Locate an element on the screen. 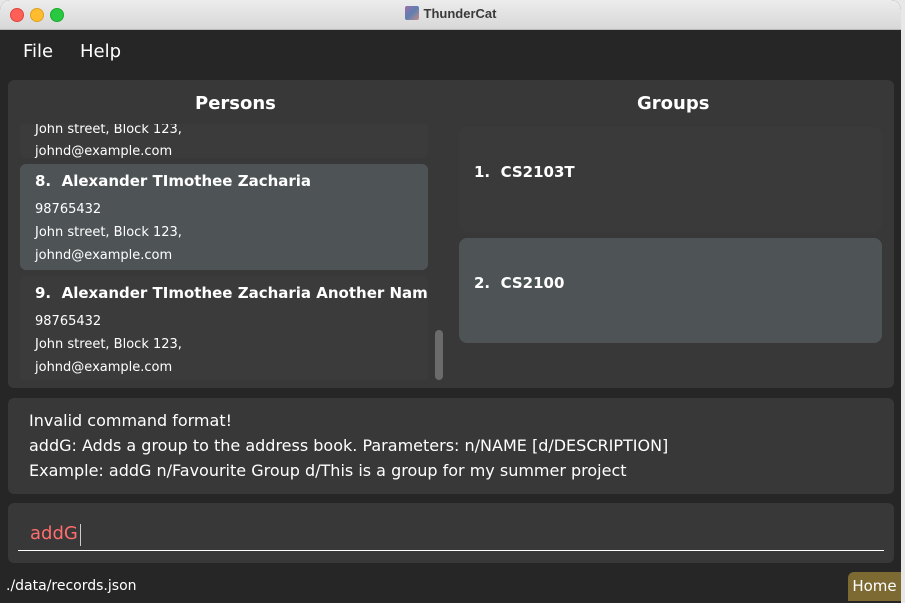 This screenshot has height=603, width=905. groups-title: Groups is located at coordinates (673, 103).